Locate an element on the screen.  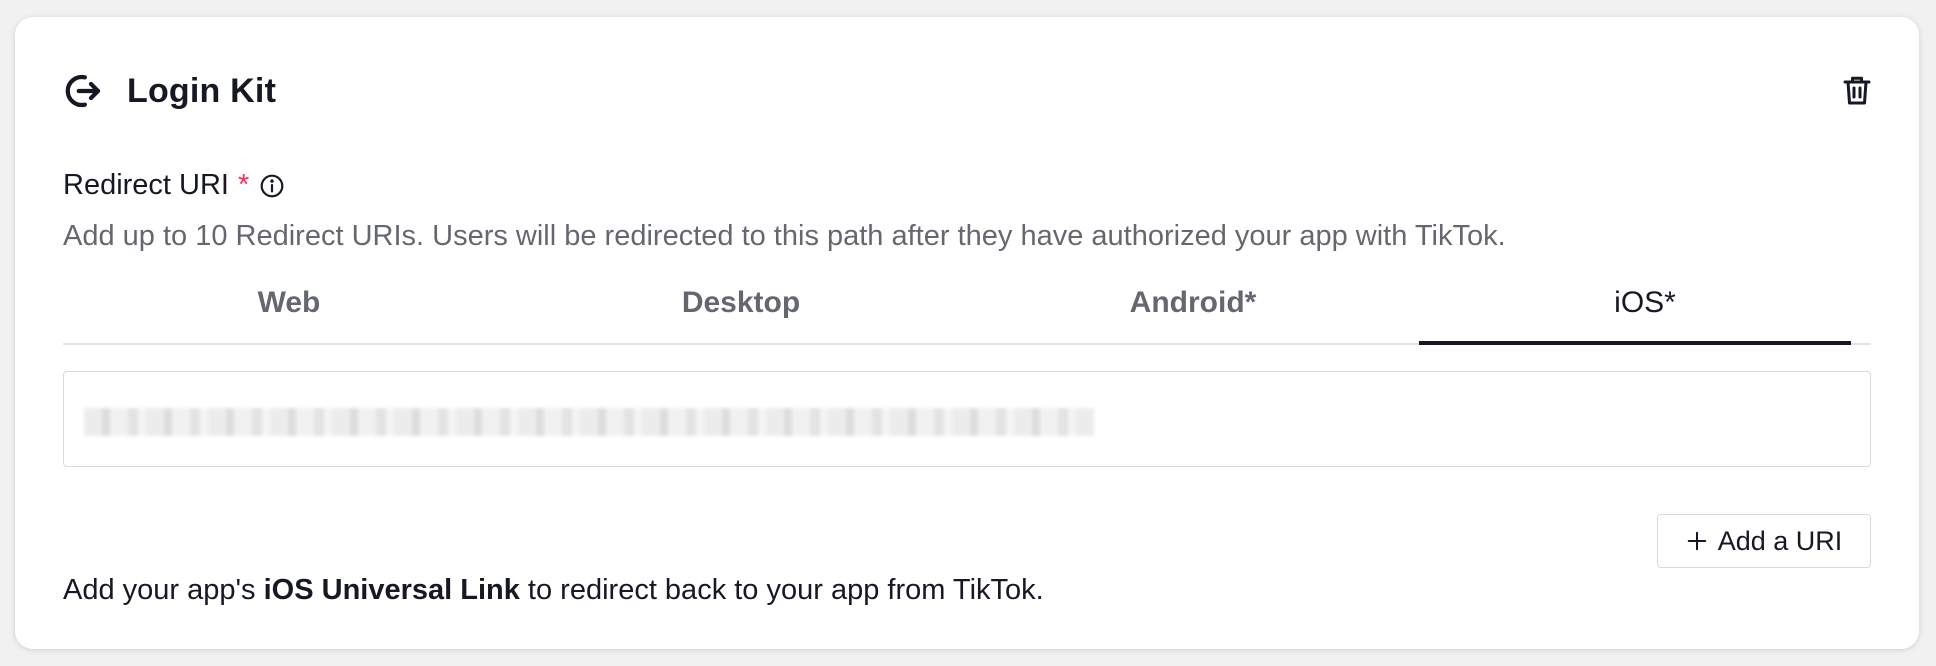
info-icon is located at coordinates (273, 186).